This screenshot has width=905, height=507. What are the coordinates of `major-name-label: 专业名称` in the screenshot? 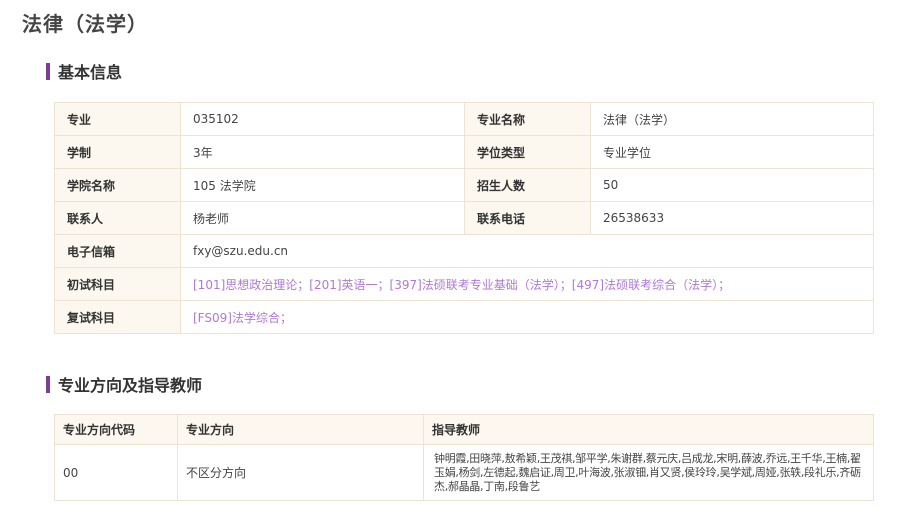 It's located at (527, 119).